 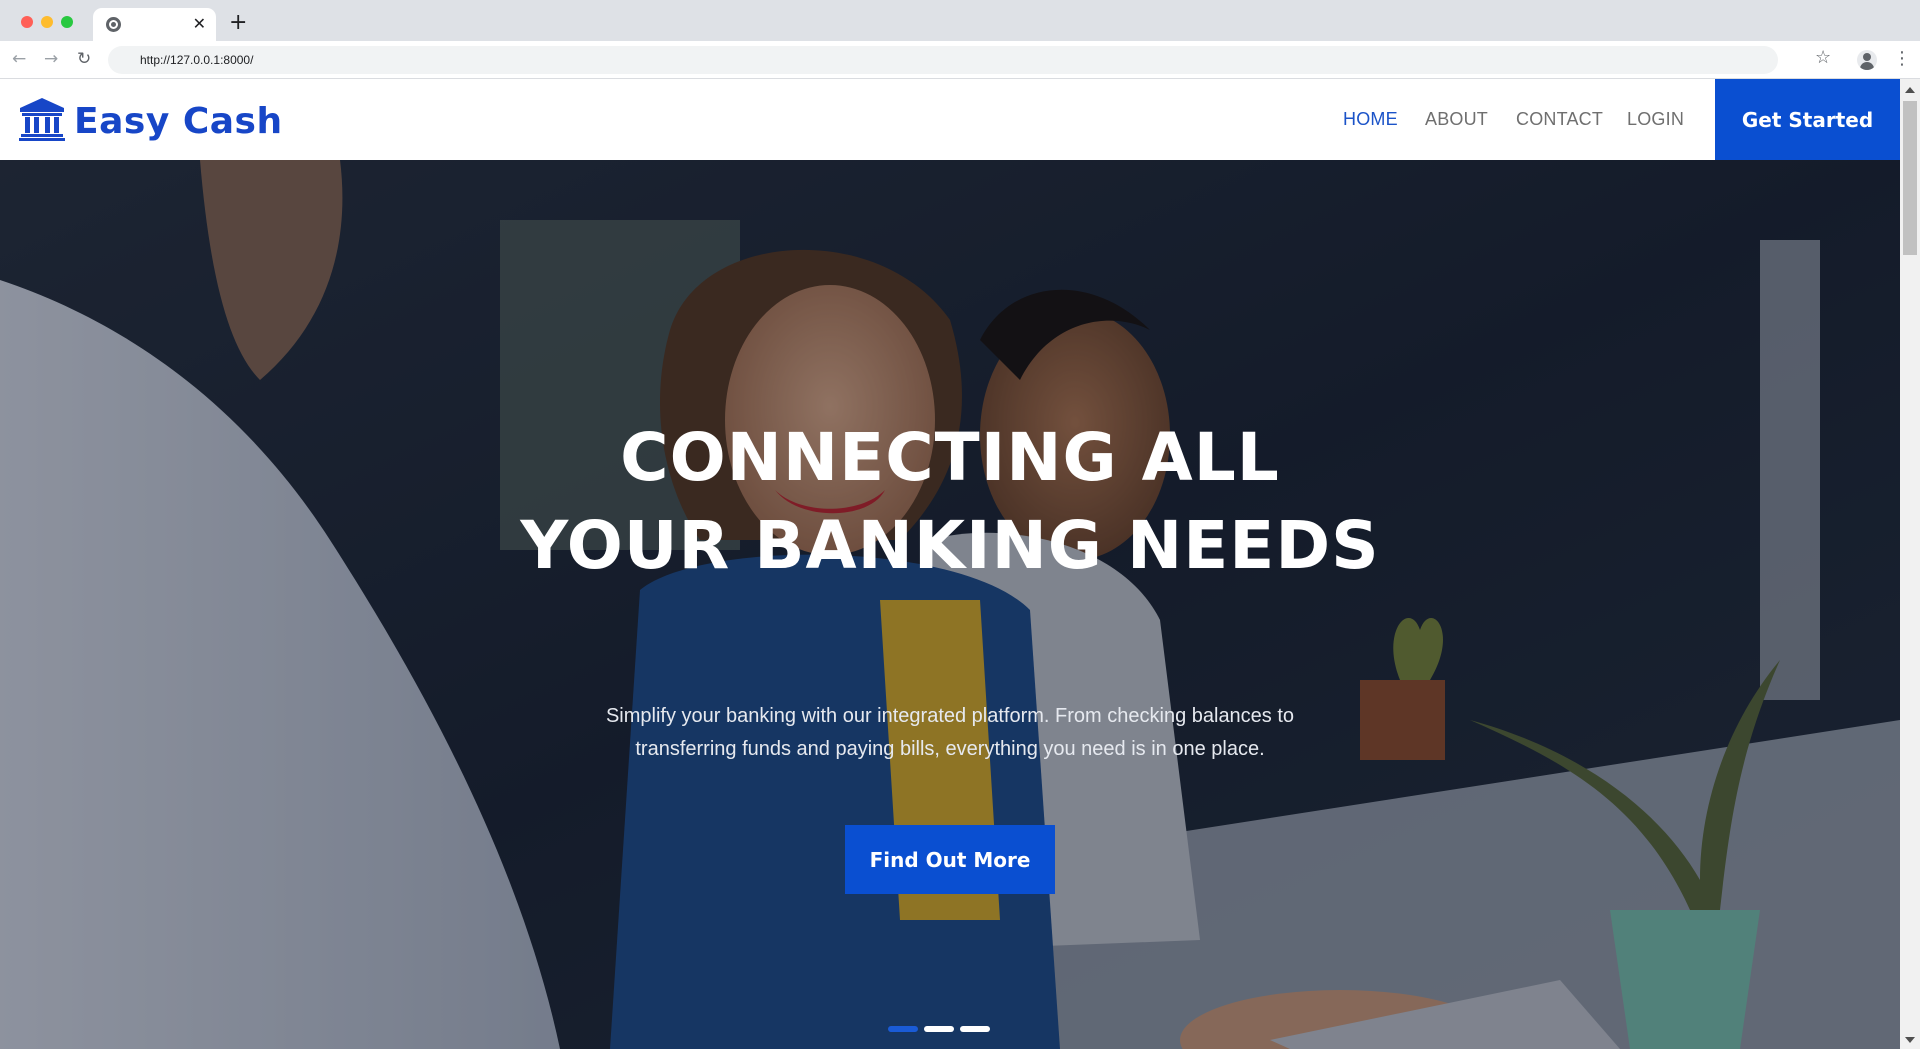 What do you see at coordinates (943, 60) in the screenshot?
I see `address-bar: http://127.0.0.1:8000/` at bounding box center [943, 60].